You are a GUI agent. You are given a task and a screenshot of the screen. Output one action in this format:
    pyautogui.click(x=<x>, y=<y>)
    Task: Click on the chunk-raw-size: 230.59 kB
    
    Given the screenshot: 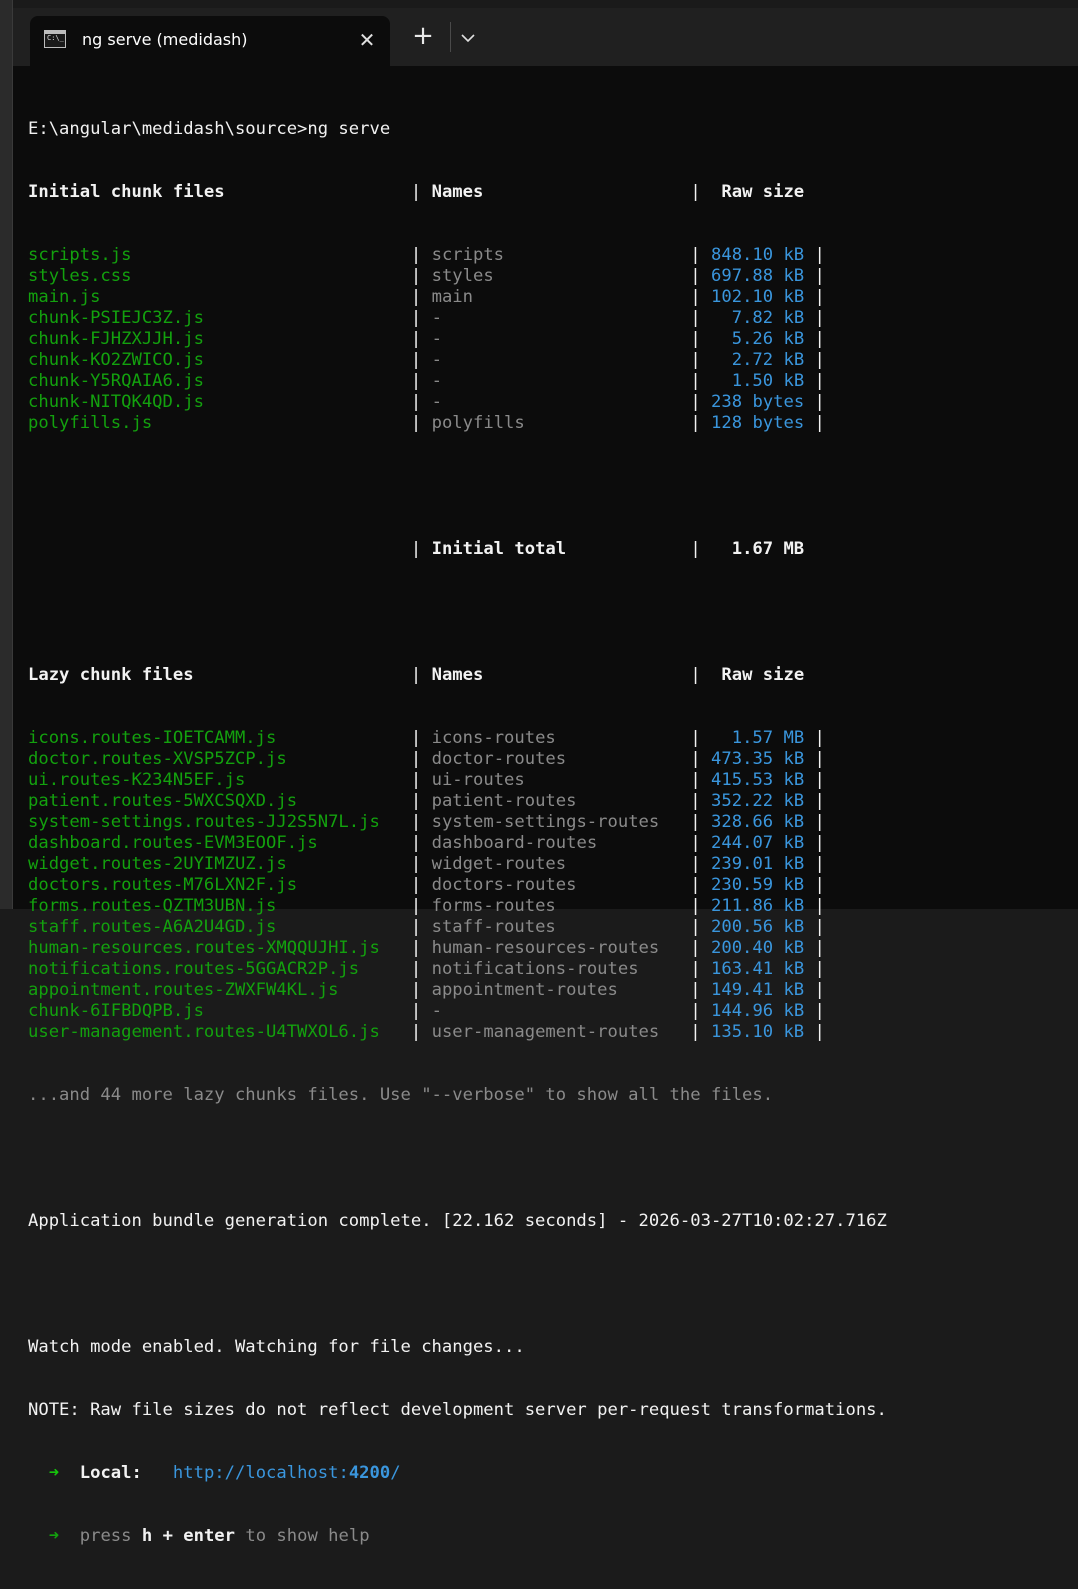 What is the action you would take?
    pyautogui.click(x=758, y=885)
    